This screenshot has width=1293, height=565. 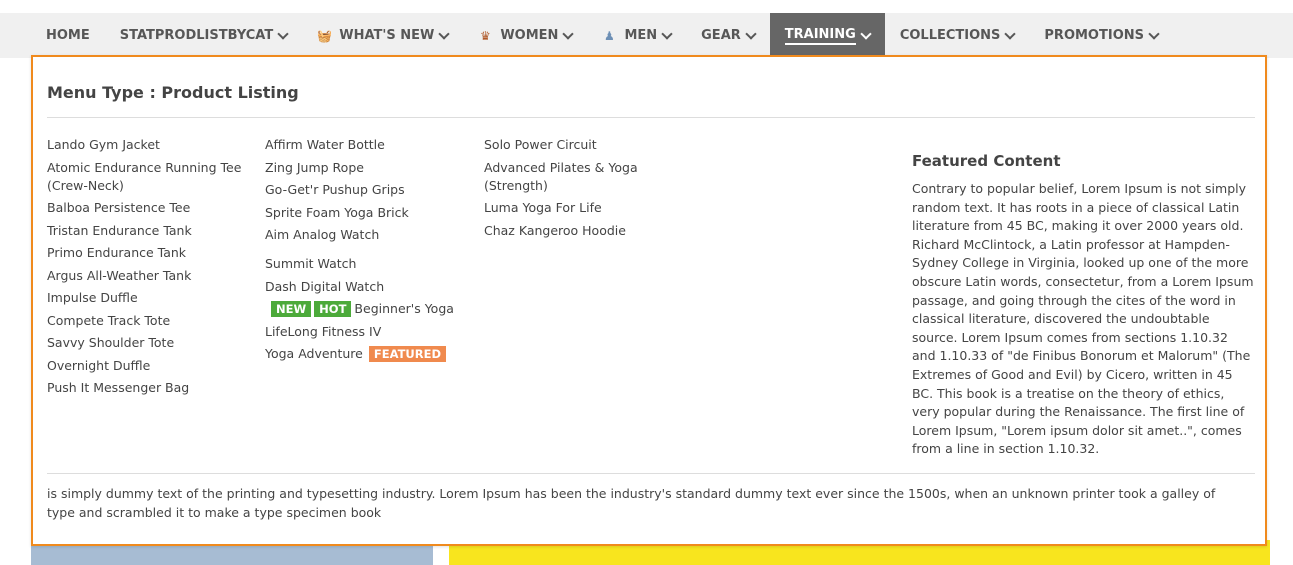 What do you see at coordinates (367, 287) in the screenshot?
I see `product-link: Dash Digital Watch` at bounding box center [367, 287].